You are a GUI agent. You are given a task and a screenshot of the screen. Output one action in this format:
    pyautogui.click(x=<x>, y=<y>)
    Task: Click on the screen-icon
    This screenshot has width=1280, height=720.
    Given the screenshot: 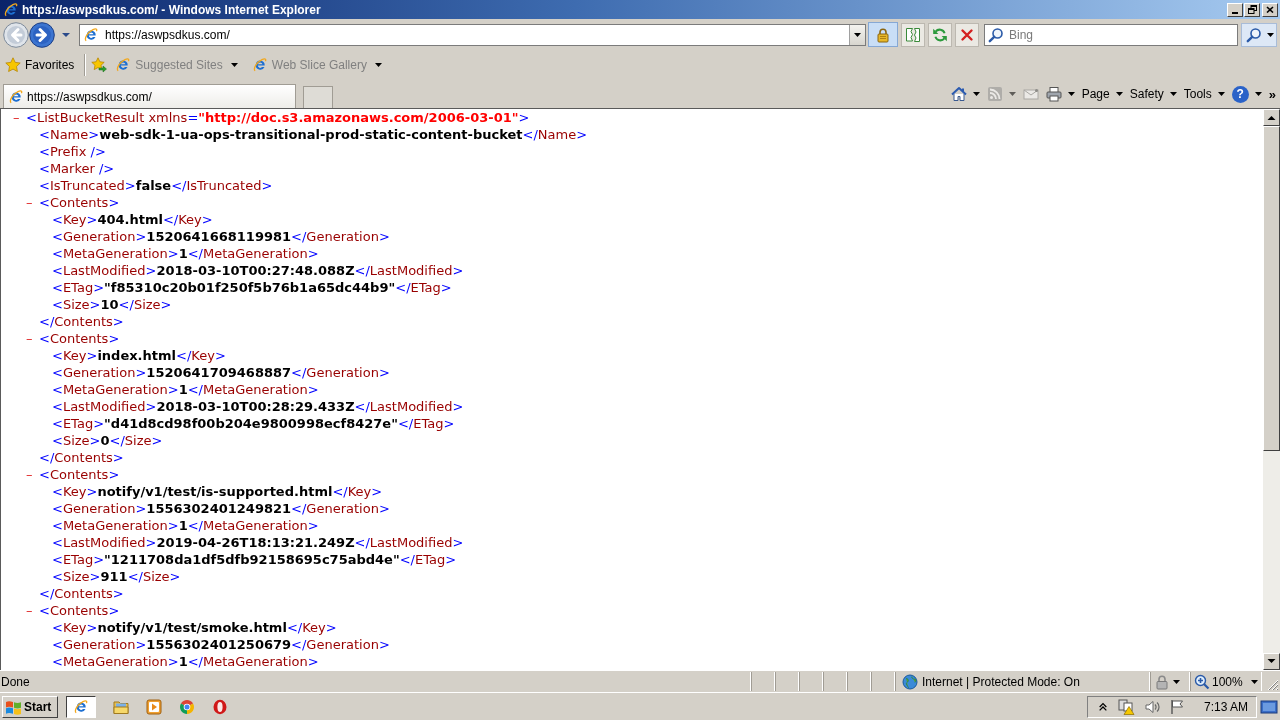 What is the action you would take?
    pyautogui.click(x=1269, y=706)
    